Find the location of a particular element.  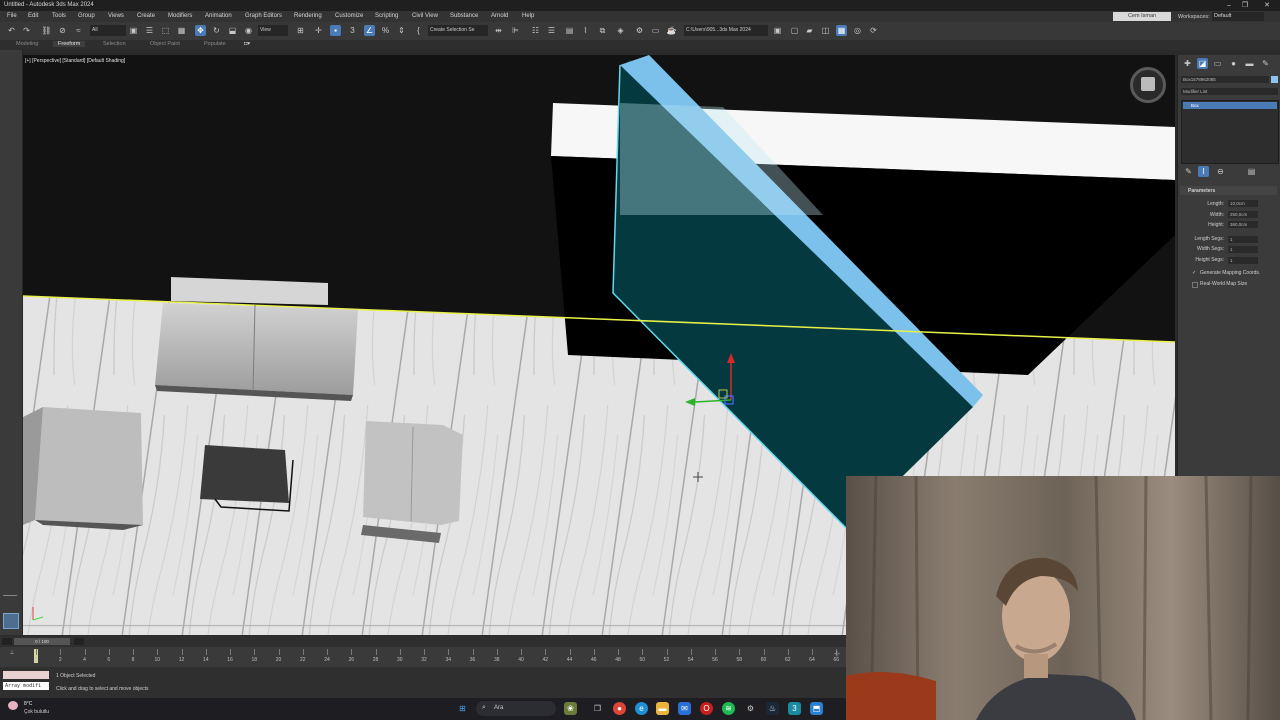

scene-explorer-icon: ☷ is located at coordinates (535, 30).